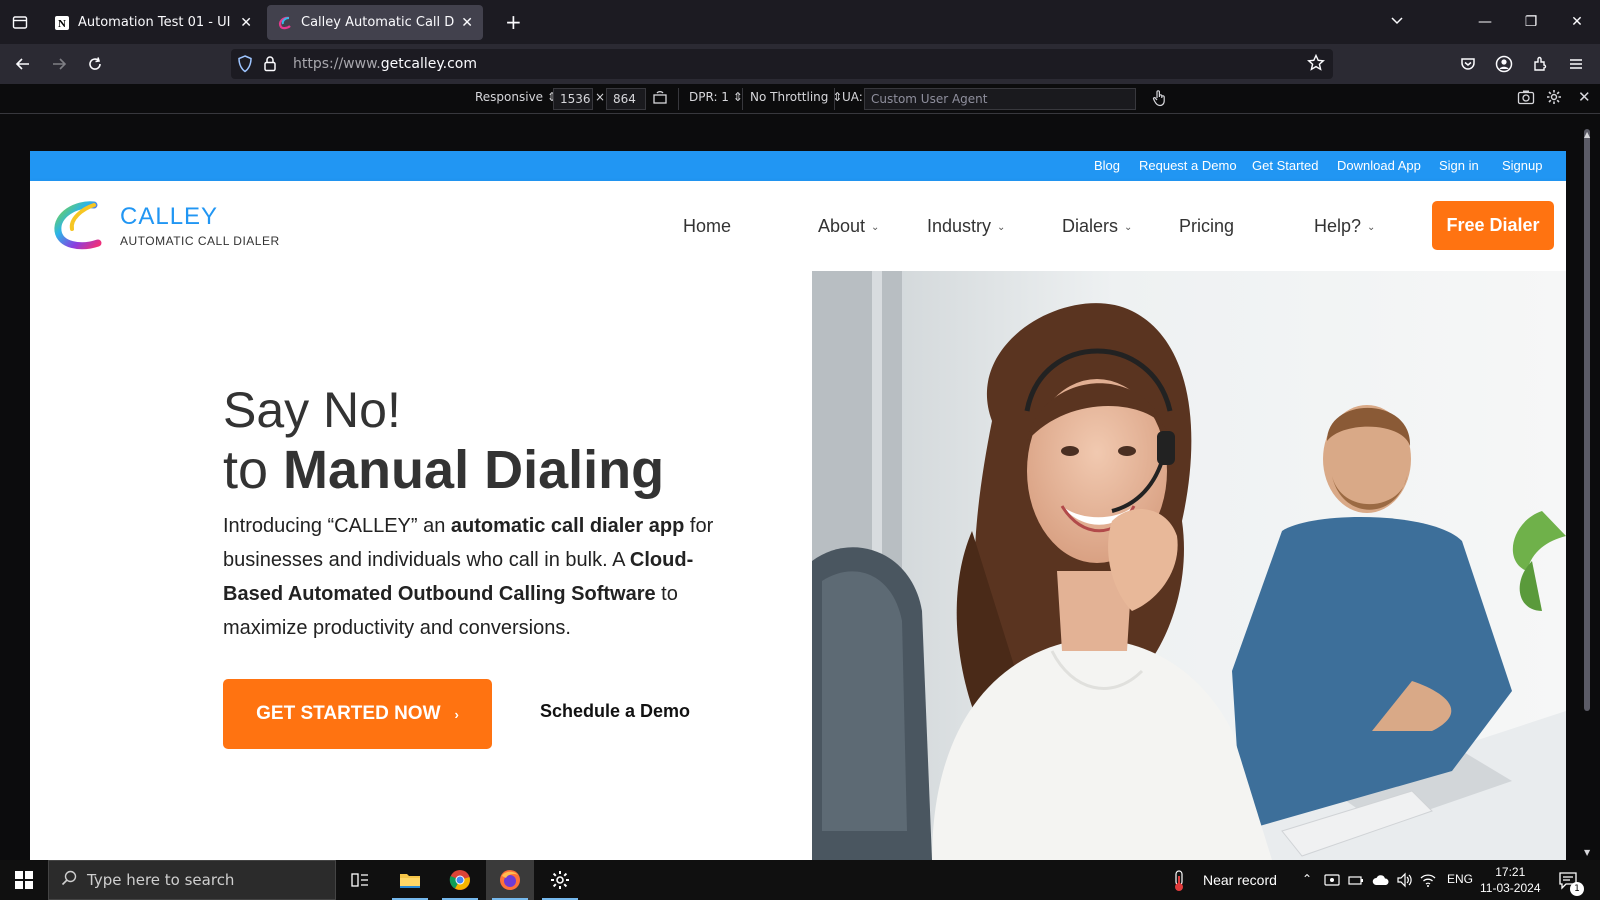  I want to click on account-icon, so click(1504, 64).